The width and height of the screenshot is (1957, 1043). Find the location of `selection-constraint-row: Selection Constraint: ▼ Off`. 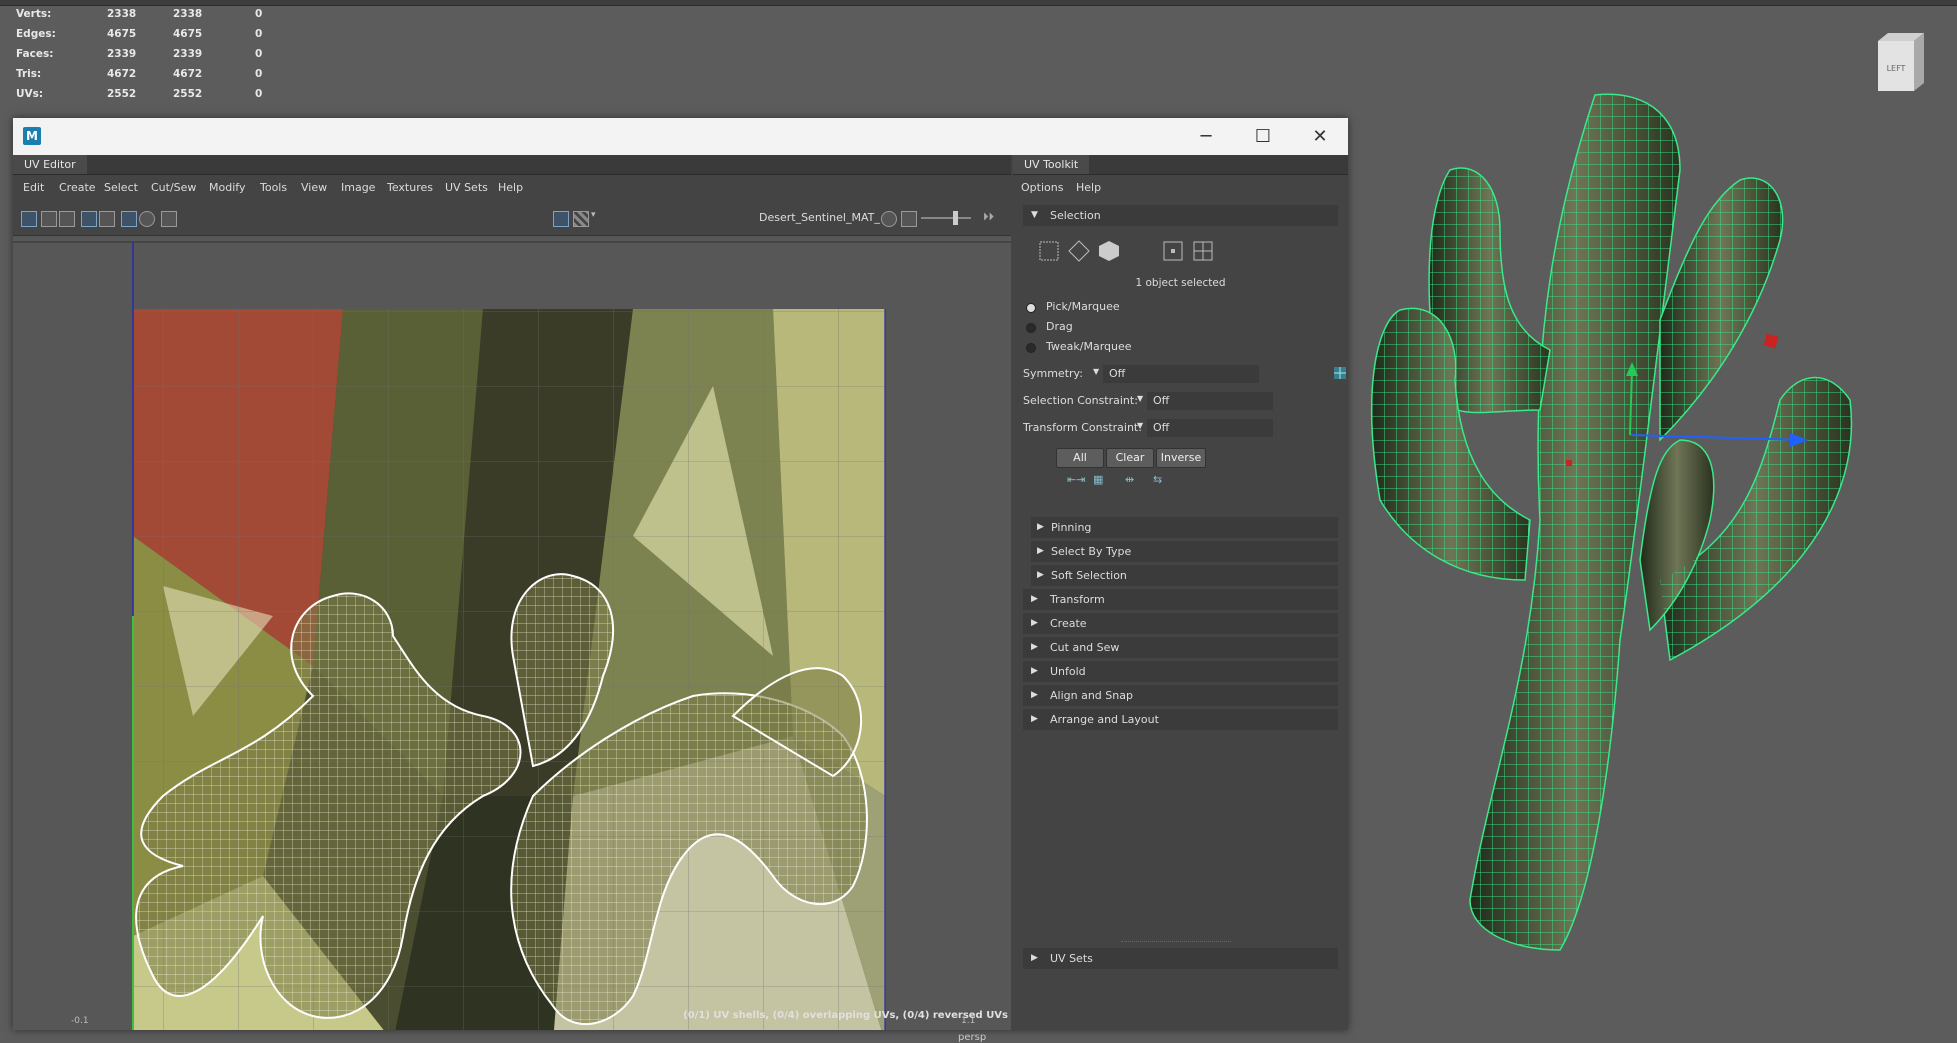

selection-constraint-row: Selection Constraint: ▼ Off is located at coordinates (1148, 401).